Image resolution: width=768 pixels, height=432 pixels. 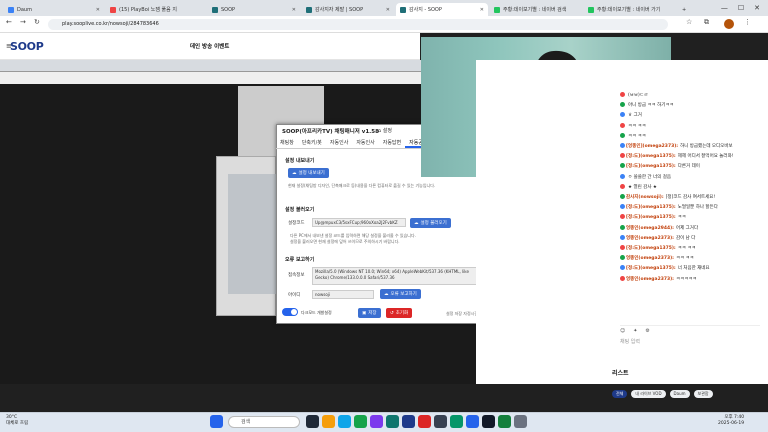 I want to click on dialog-settings-link: ⌂ 설정, so click(x=385, y=130).